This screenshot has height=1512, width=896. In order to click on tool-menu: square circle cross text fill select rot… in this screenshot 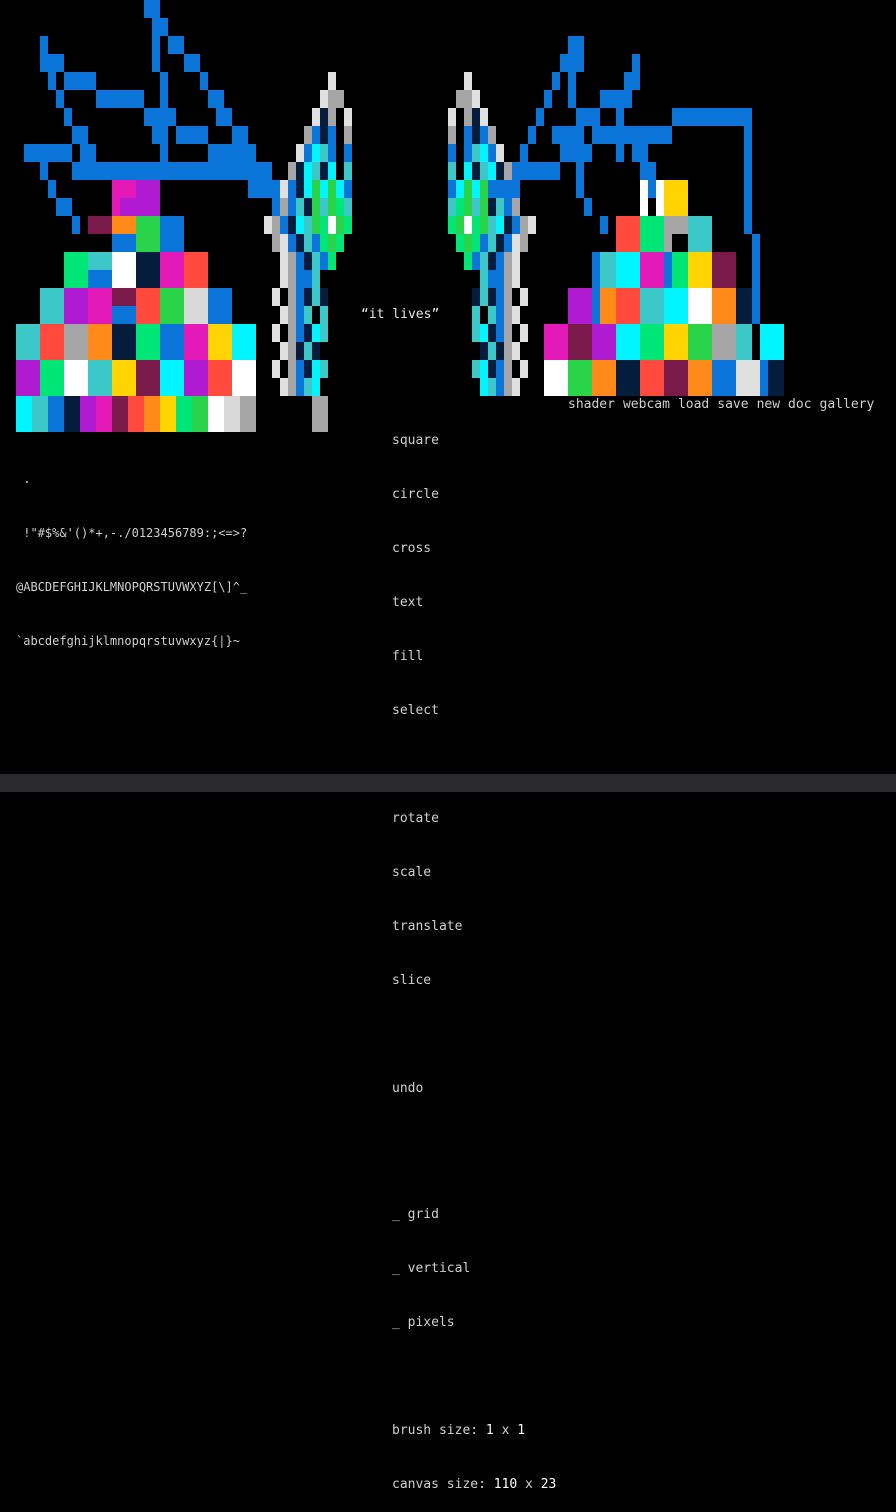, I will do `click(474, 954)`.